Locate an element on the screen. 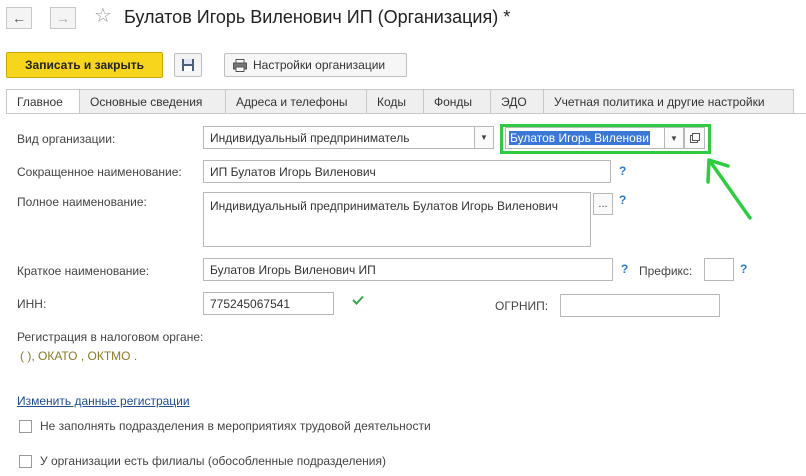  tab-addresses-phones: Адреса и телефоны is located at coordinates (296, 101).